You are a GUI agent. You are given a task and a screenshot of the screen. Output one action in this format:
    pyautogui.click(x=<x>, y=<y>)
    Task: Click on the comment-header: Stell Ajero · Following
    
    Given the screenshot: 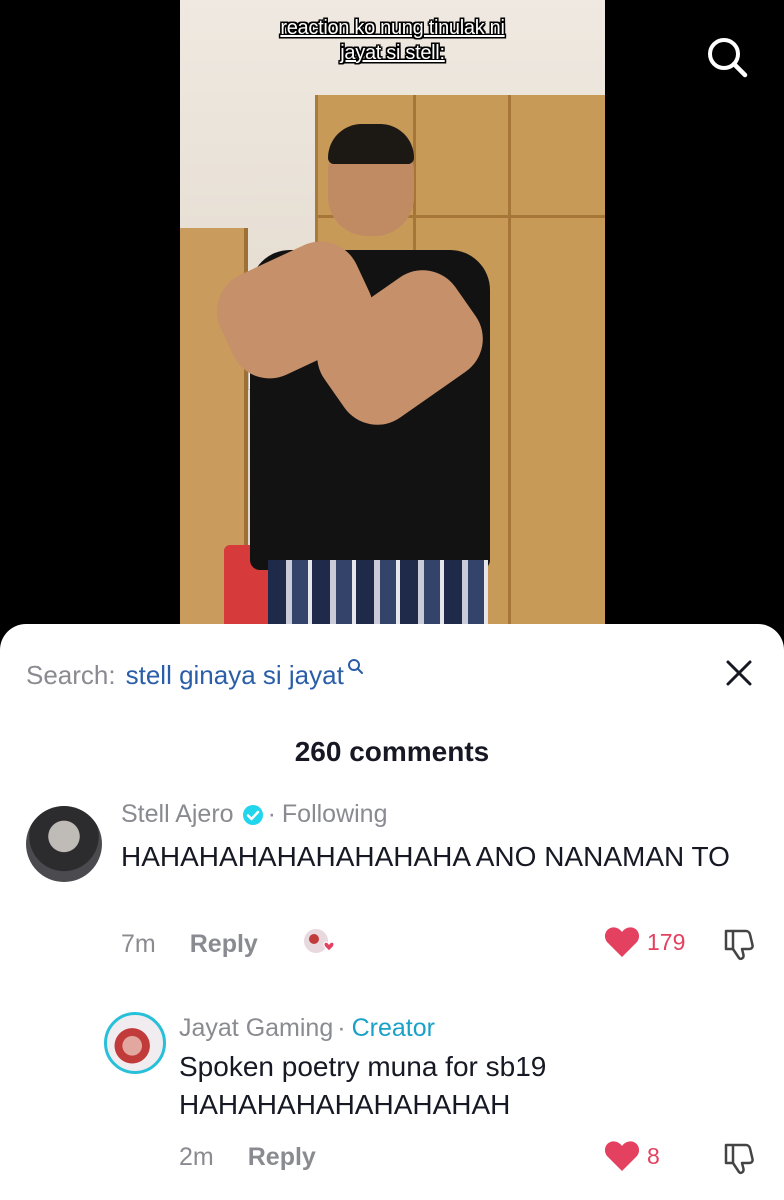 What is the action you would take?
    pyautogui.click(x=254, y=814)
    